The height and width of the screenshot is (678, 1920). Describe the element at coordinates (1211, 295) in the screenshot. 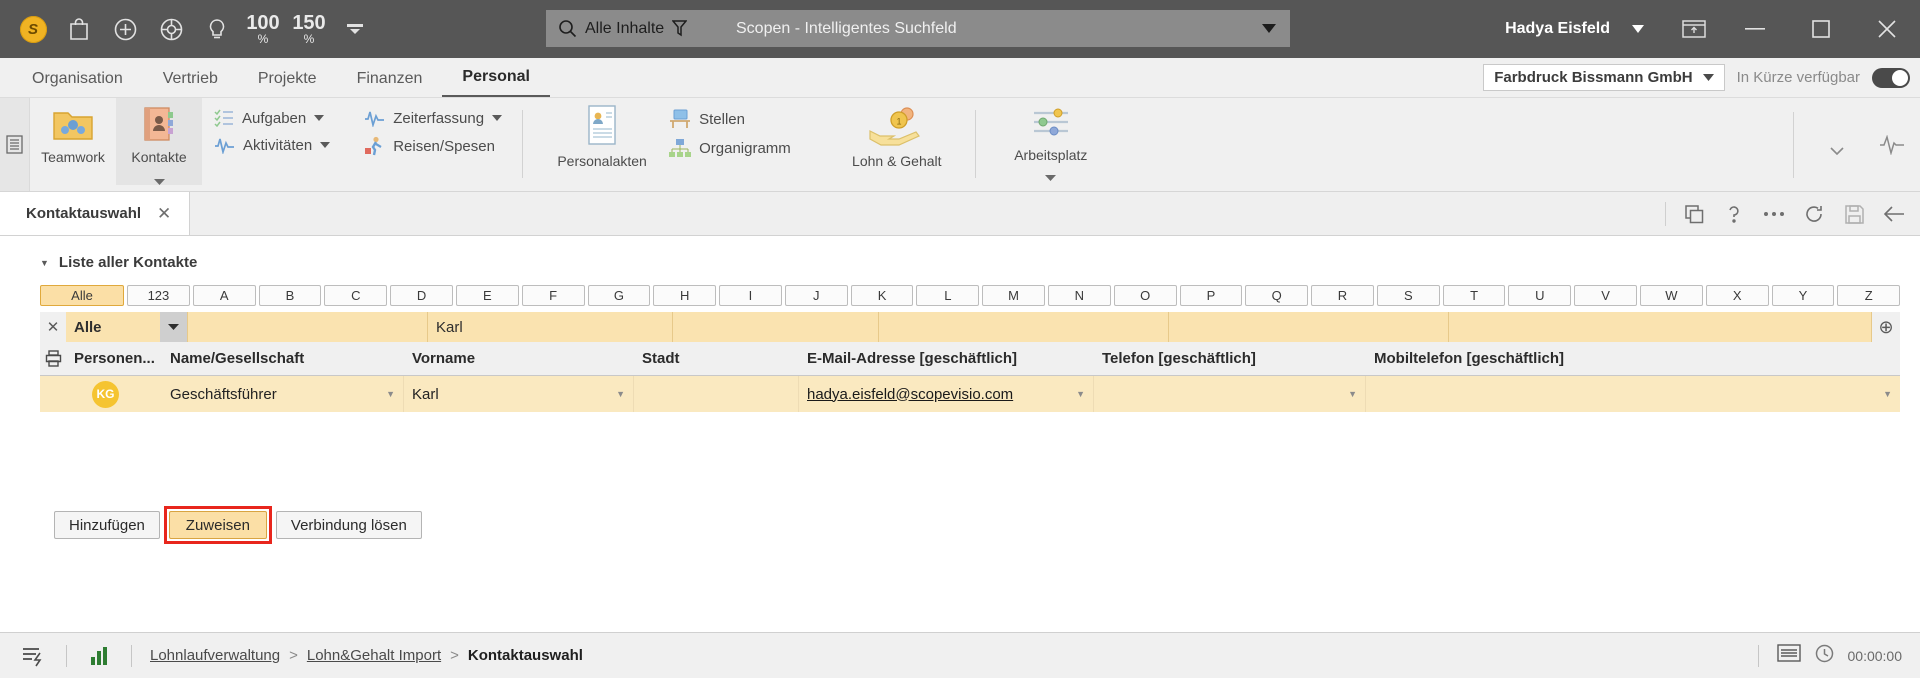

I see `alpha-filter-p: P` at that location.